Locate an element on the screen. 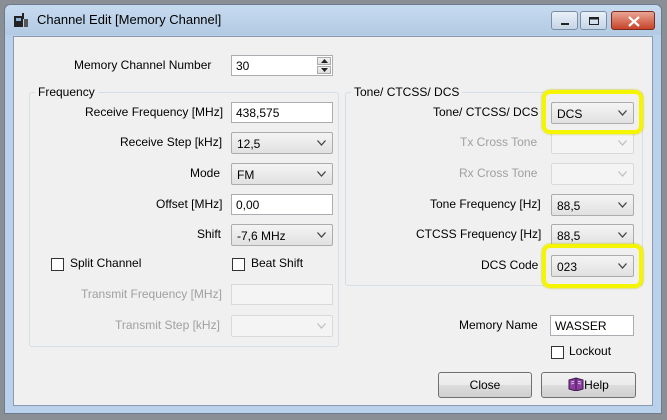  arrow-up-icon is located at coordinates (324, 61).